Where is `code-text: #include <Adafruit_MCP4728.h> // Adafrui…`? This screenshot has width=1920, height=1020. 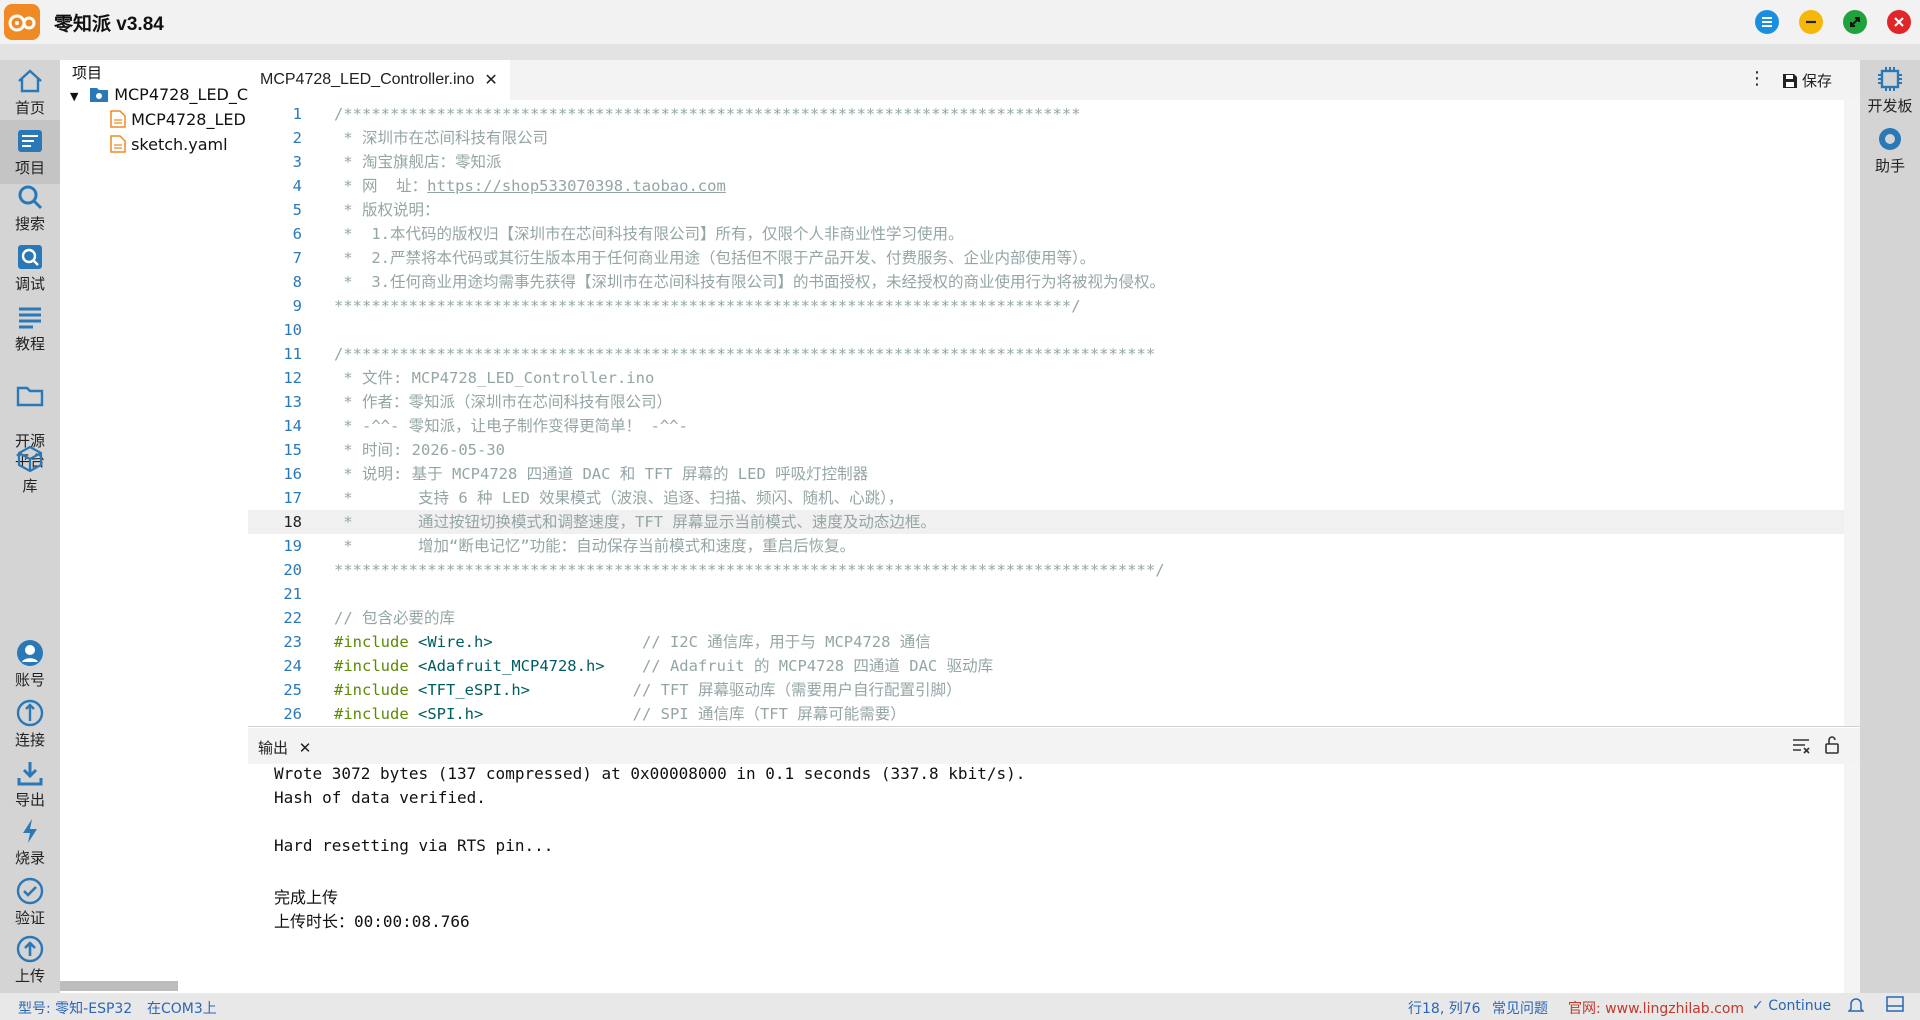
code-text: #include <Adafruit_MCP4728.h> // Adafrui… is located at coordinates (663, 666).